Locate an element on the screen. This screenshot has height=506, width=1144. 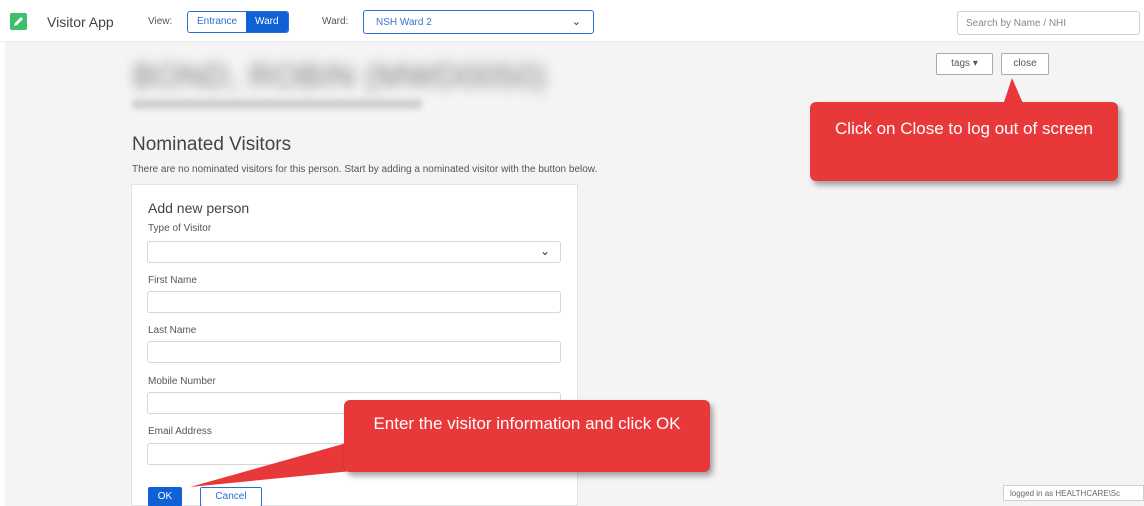
close-hint-callout: Click on Close to log out of screen is located at coordinates (964, 141).